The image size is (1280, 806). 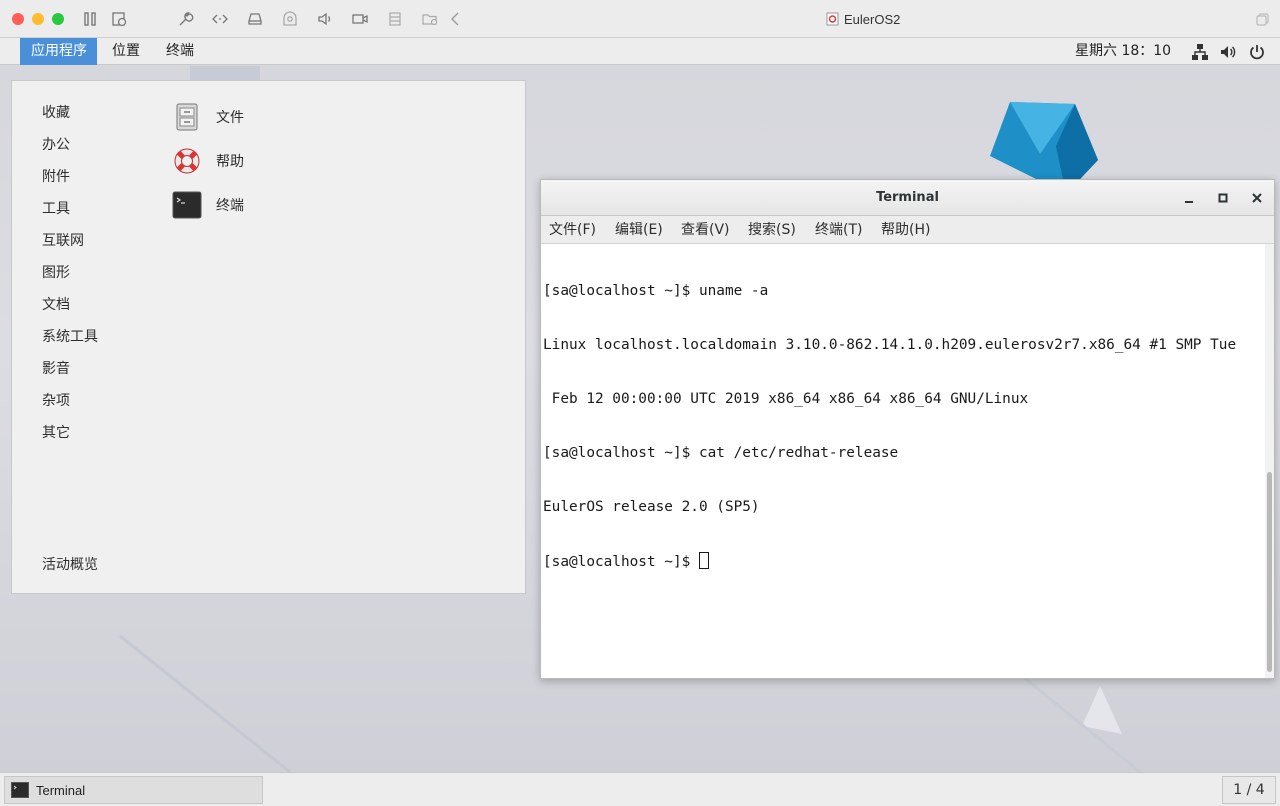 What do you see at coordinates (56, 400) in the screenshot?
I see `category-sundry: 杂项` at bounding box center [56, 400].